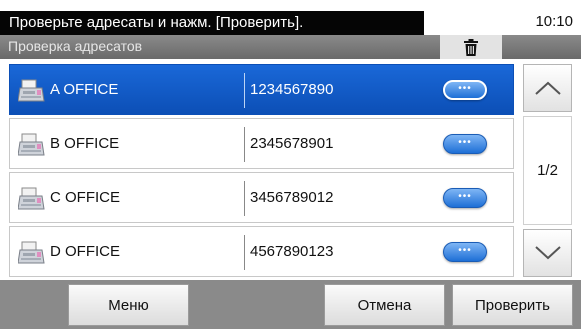 Image resolution: width=581 pixels, height=329 pixels. I want to click on destination-name: C OFFICE, so click(85, 197).